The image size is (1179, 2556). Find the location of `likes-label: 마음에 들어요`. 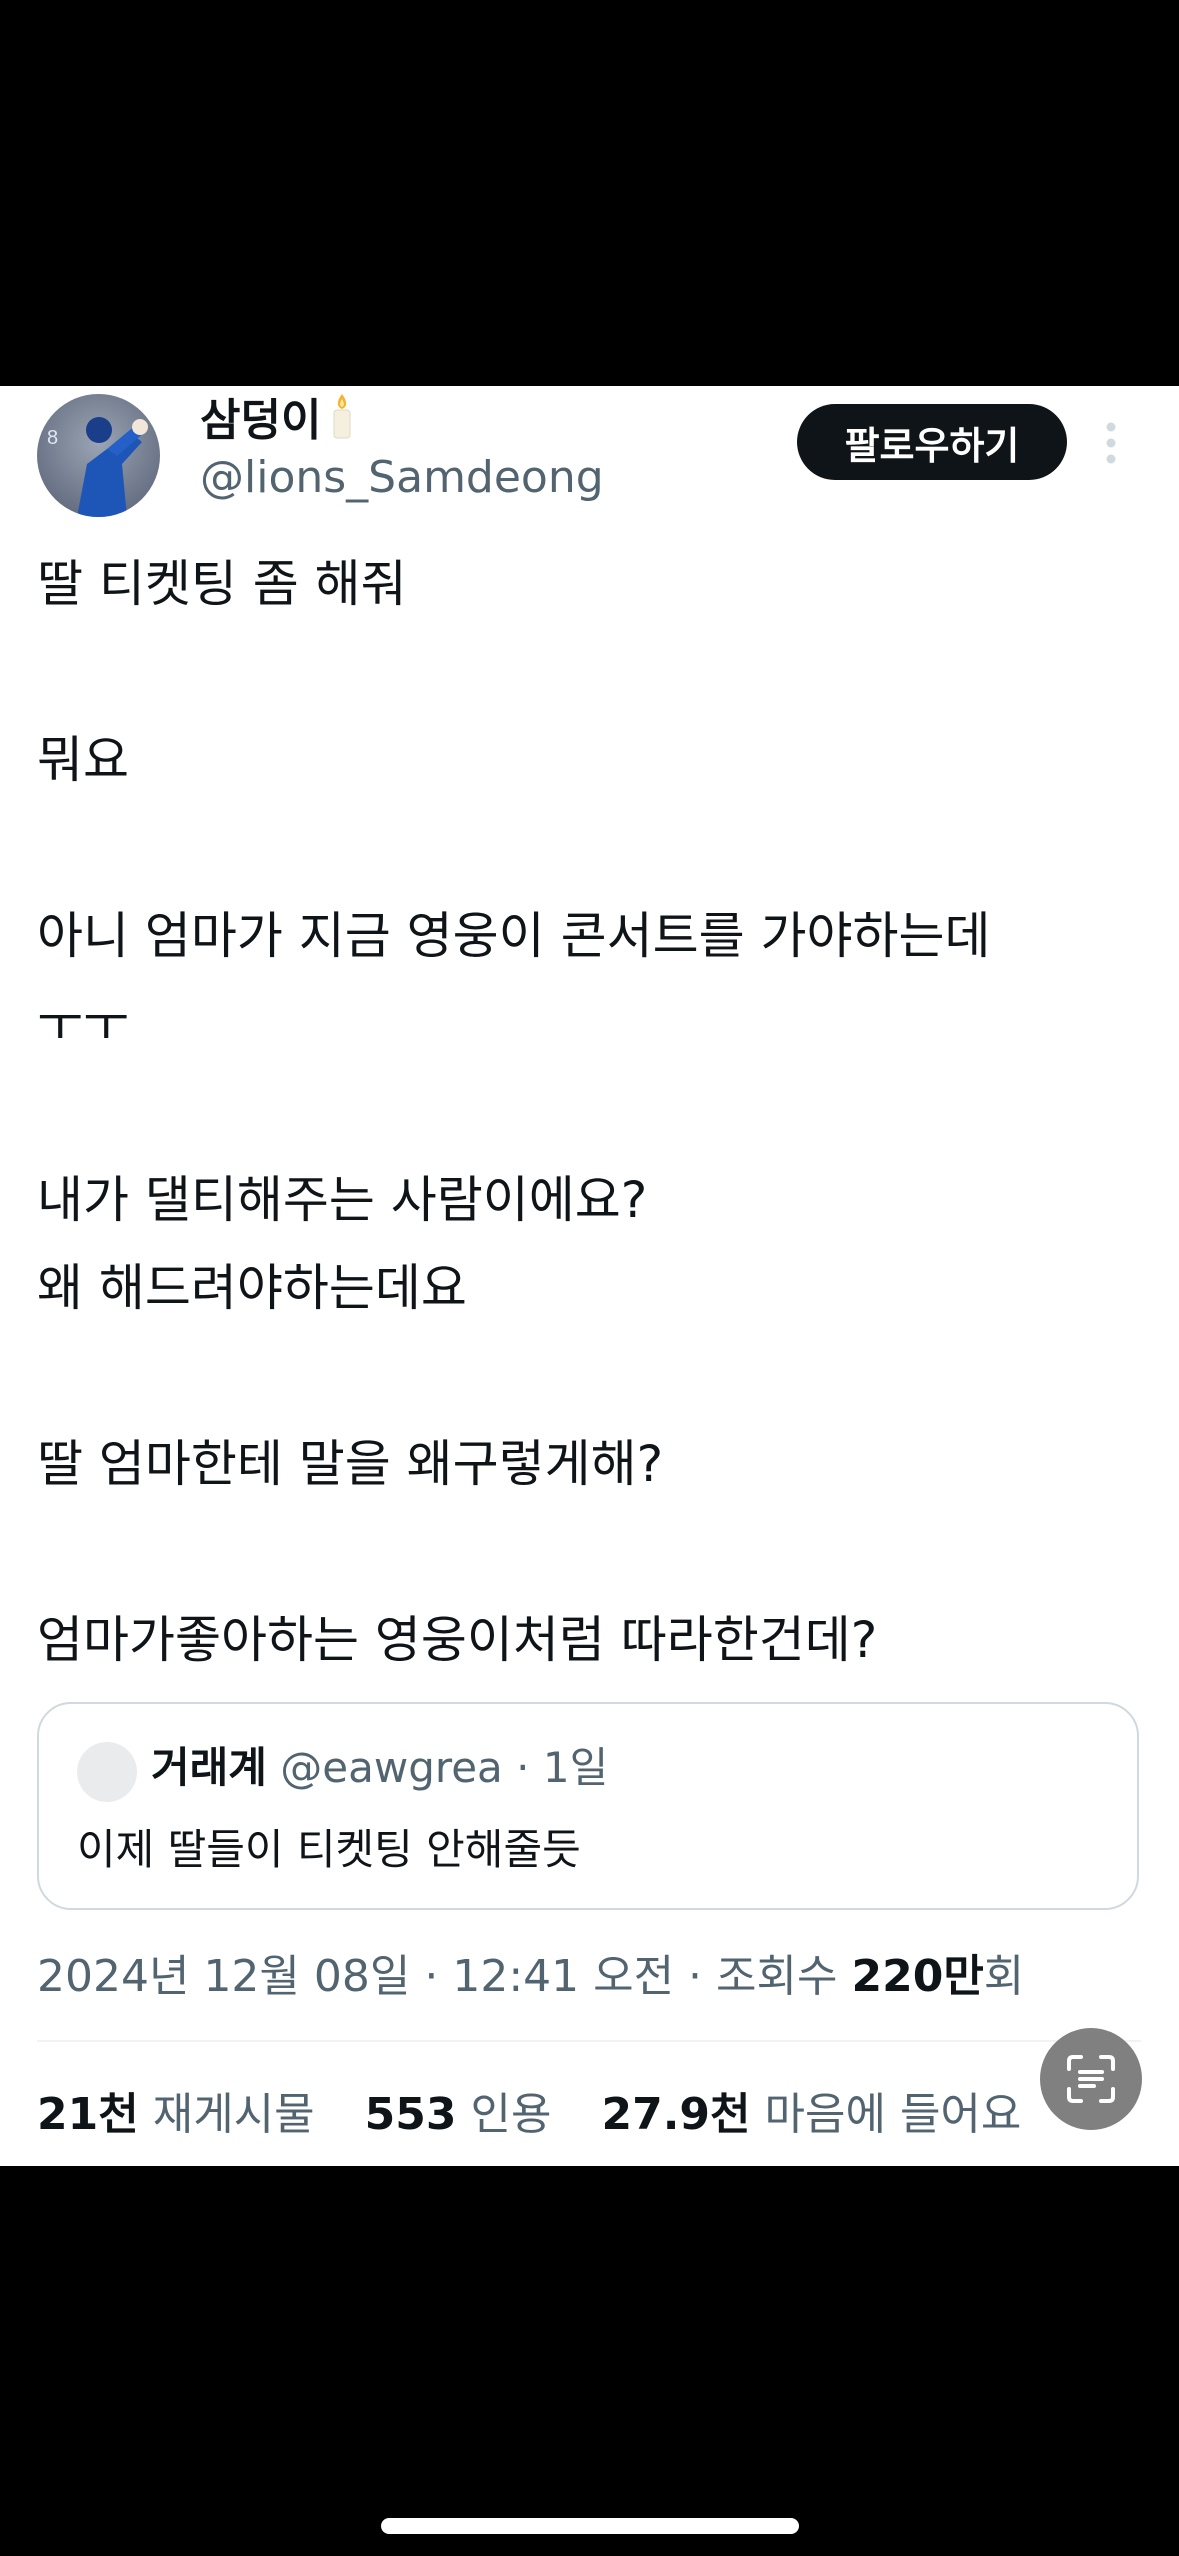

likes-label: 마음에 들어요 is located at coordinates (893, 2114).